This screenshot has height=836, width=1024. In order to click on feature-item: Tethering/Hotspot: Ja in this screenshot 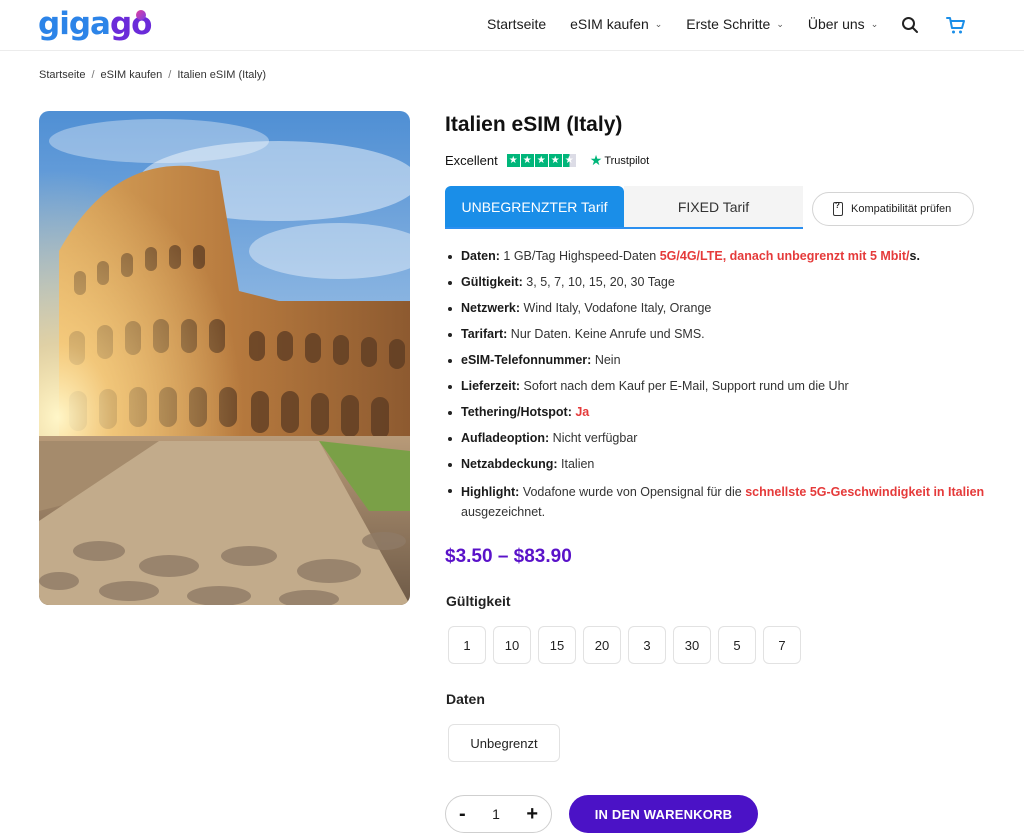, I will do `click(715, 412)`.